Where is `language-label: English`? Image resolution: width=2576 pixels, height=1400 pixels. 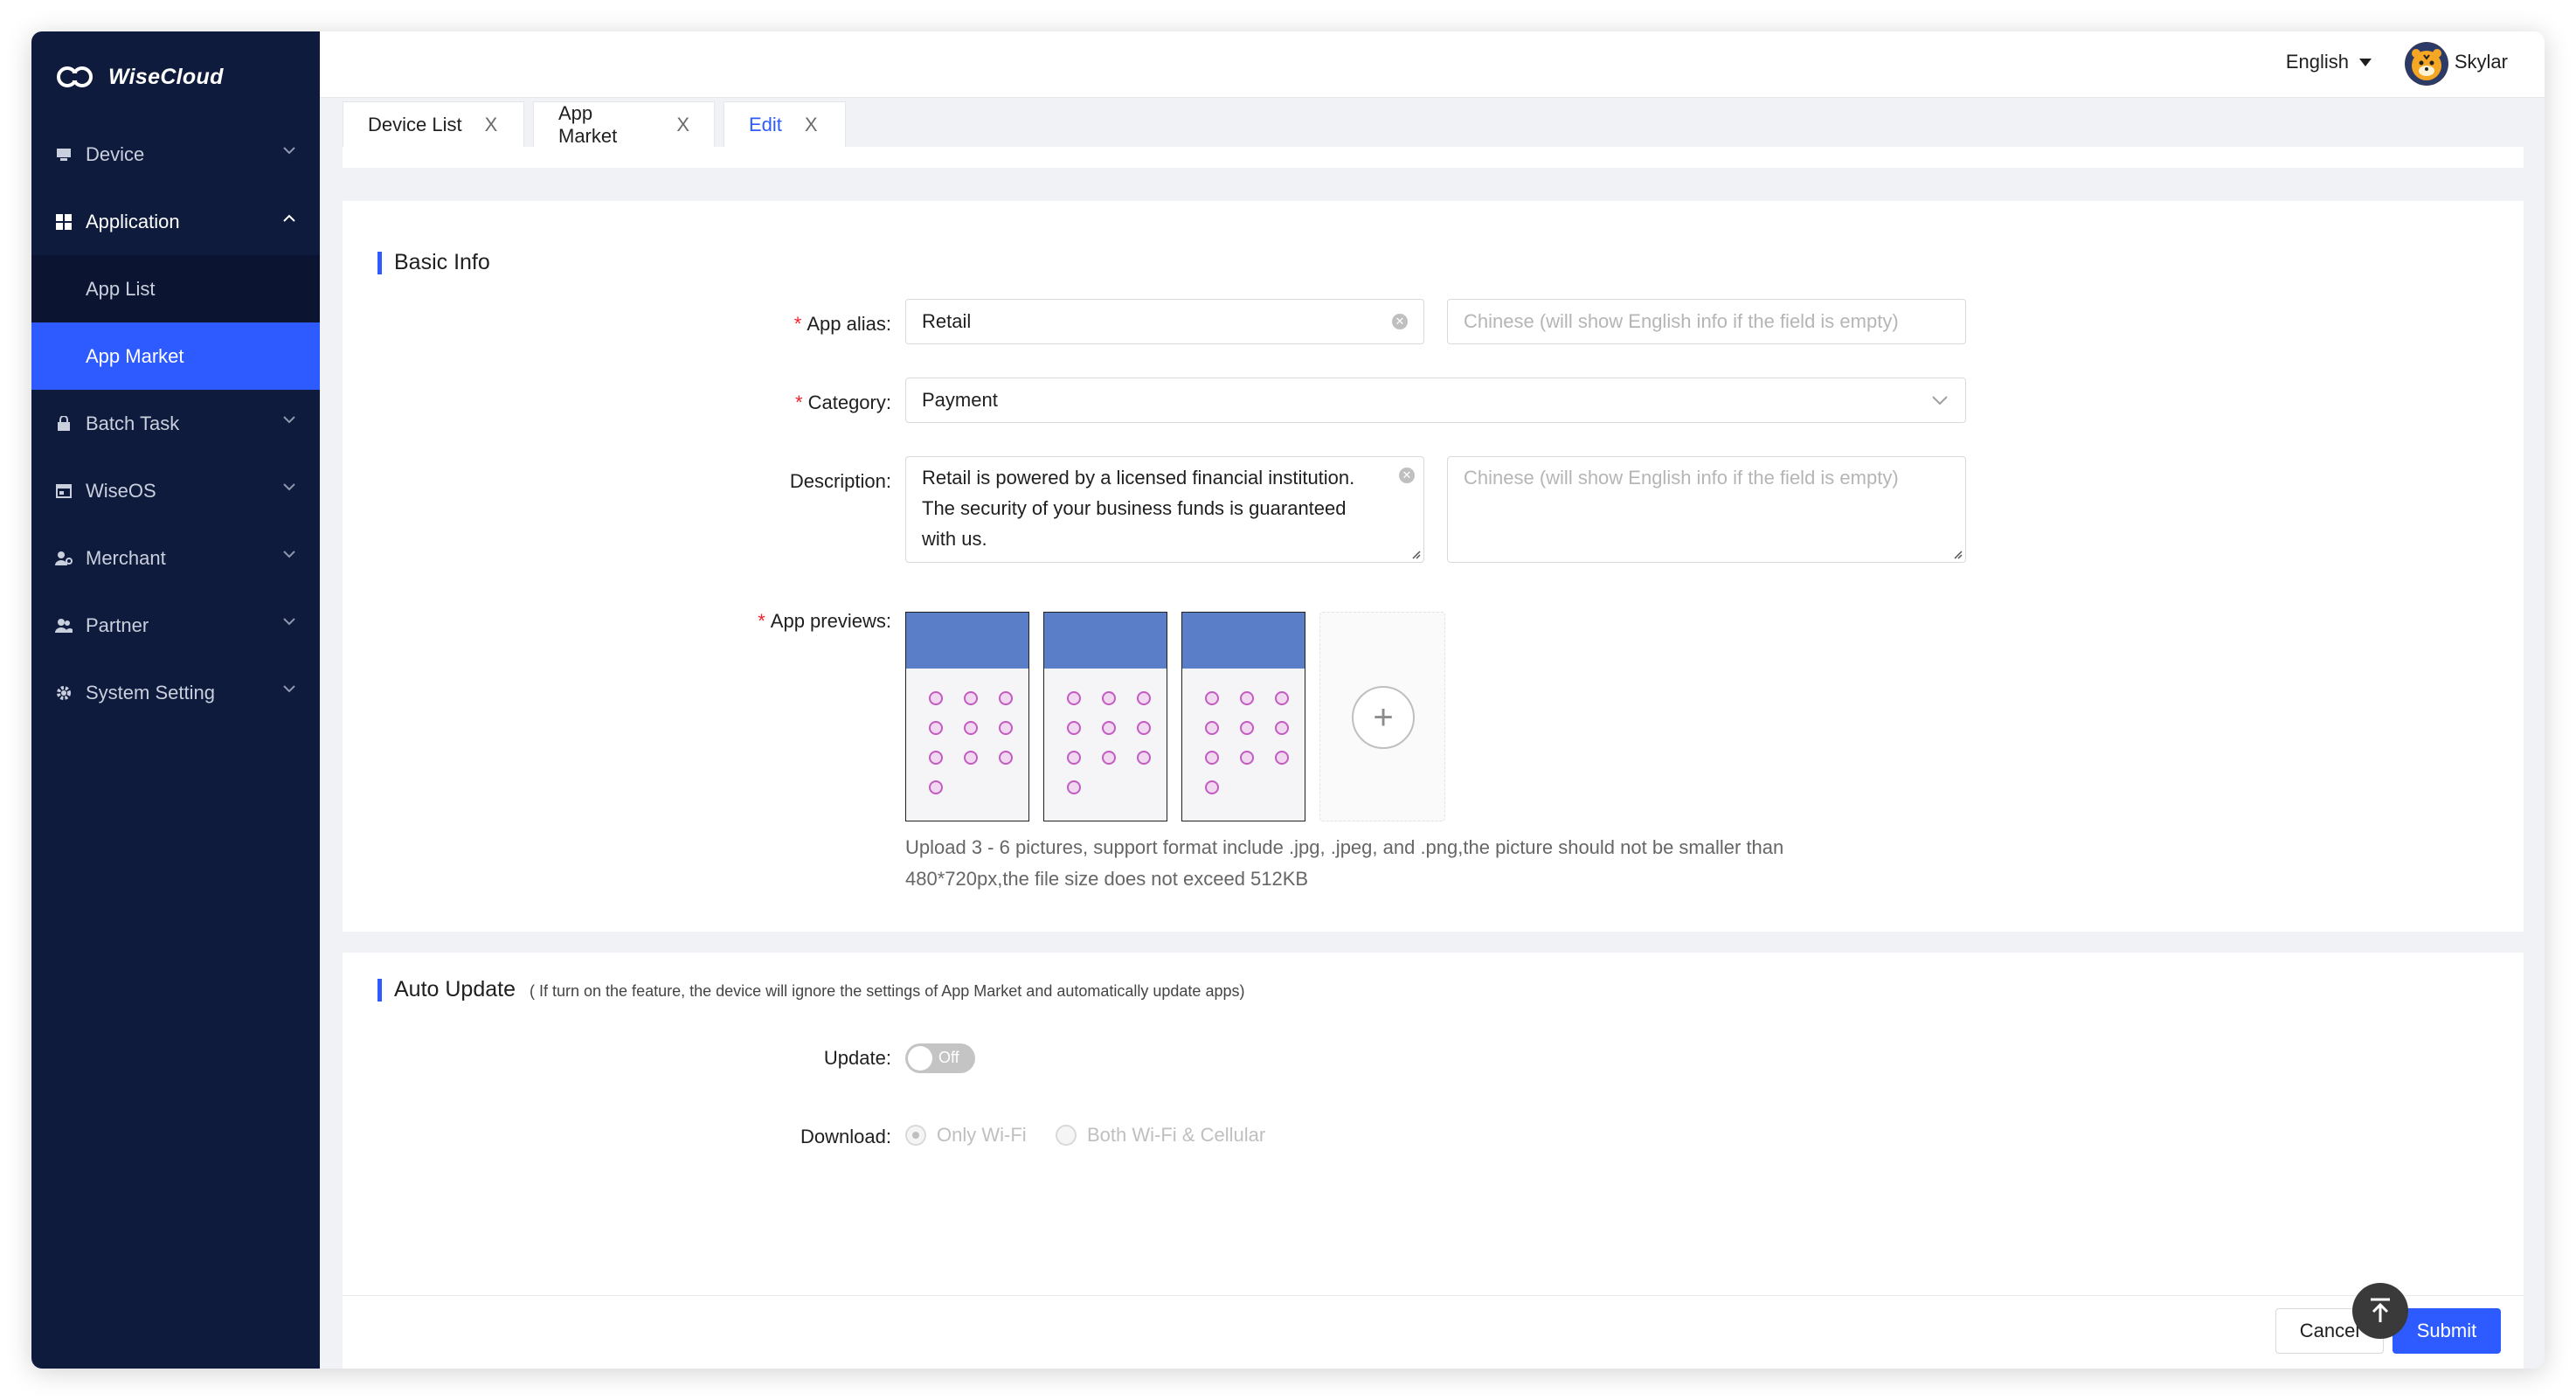
language-label: English is located at coordinates (2317, 62).